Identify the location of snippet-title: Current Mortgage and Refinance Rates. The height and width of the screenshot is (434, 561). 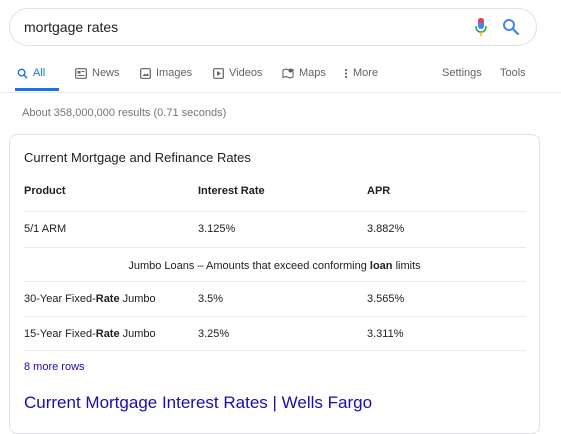
(137, 157).